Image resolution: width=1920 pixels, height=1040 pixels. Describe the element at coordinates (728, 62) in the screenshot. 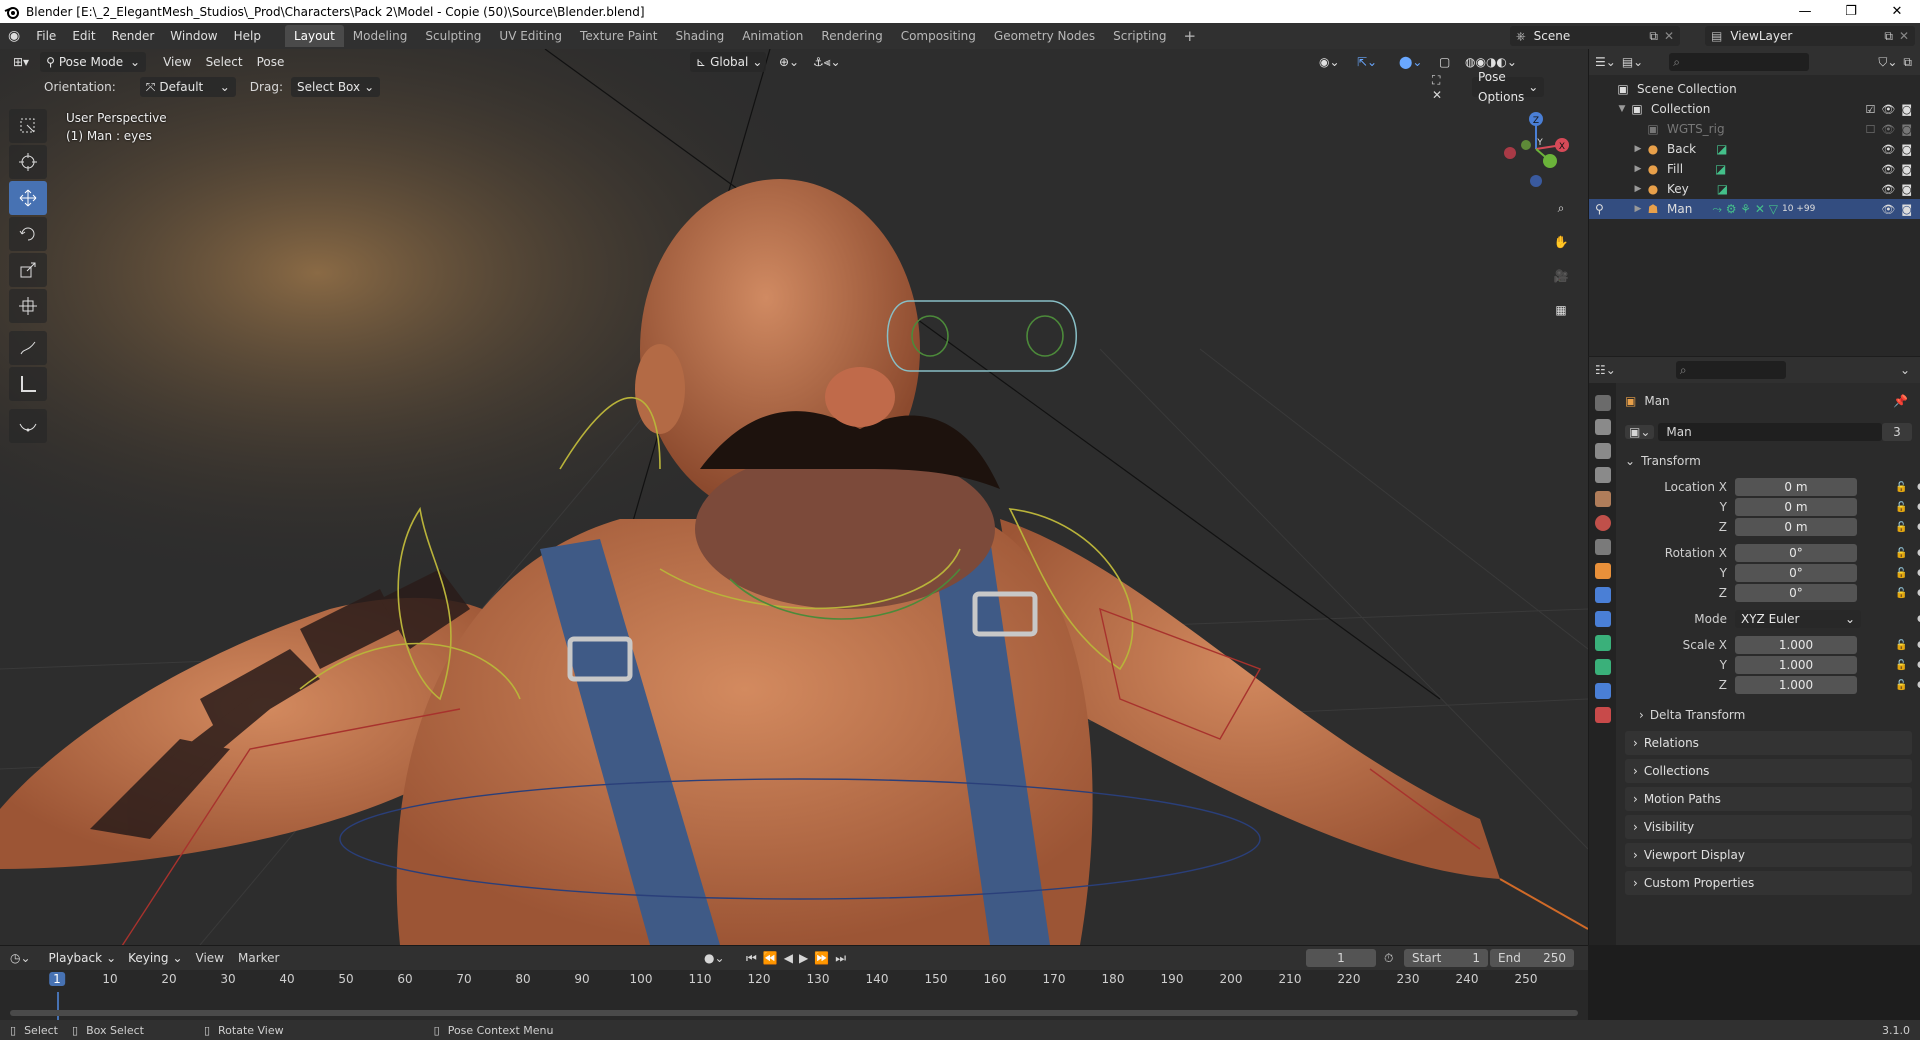

I see `orientation-dropdown: ⊾ Global ⌄` at that location.